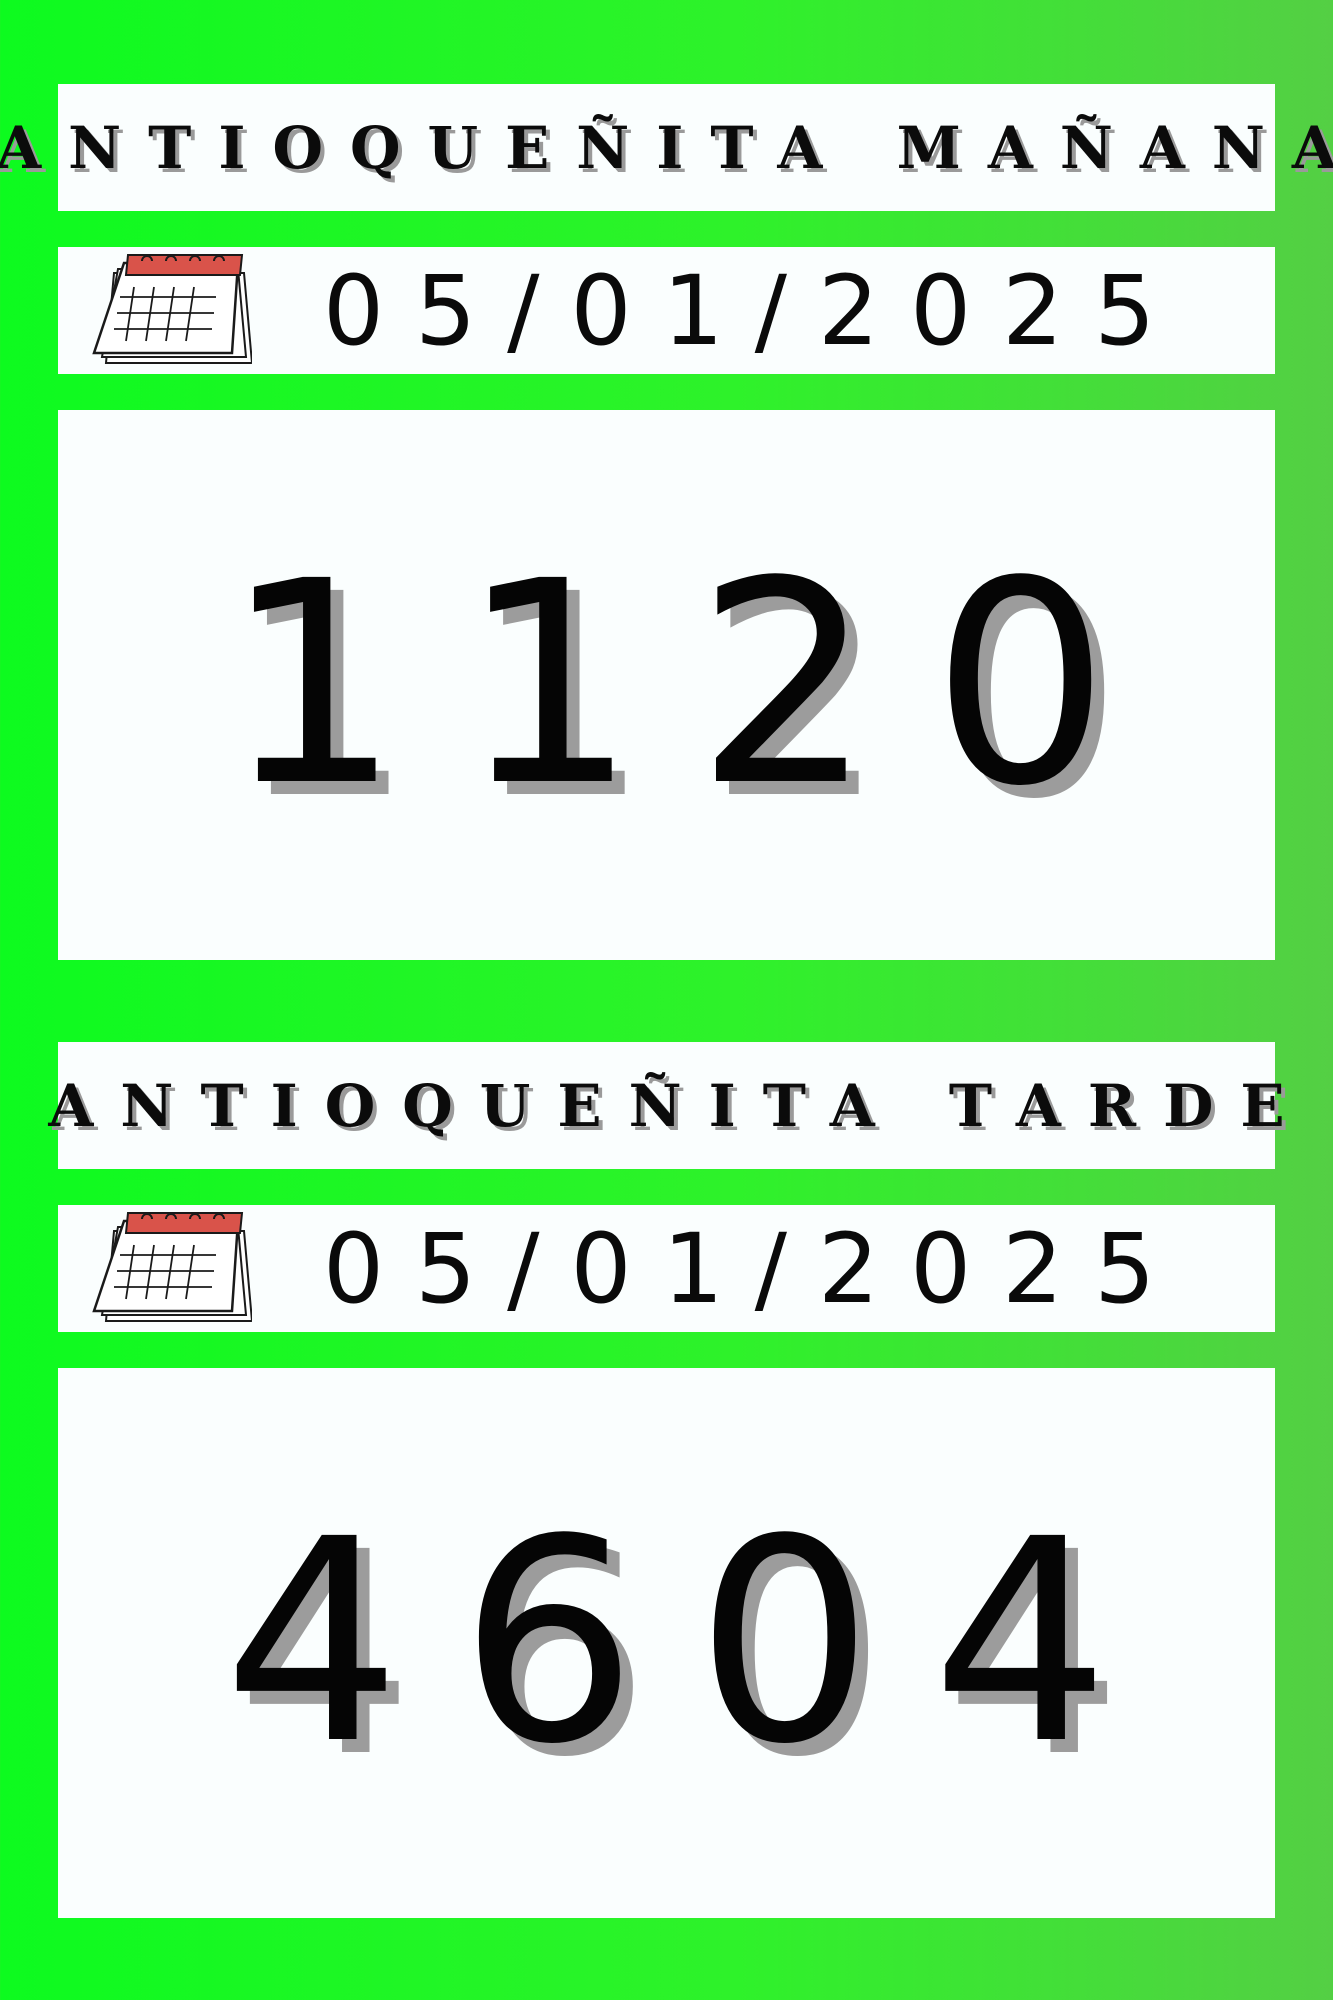  I want to click on draw-date-manana: 05/01/2025, so click(755, 310).